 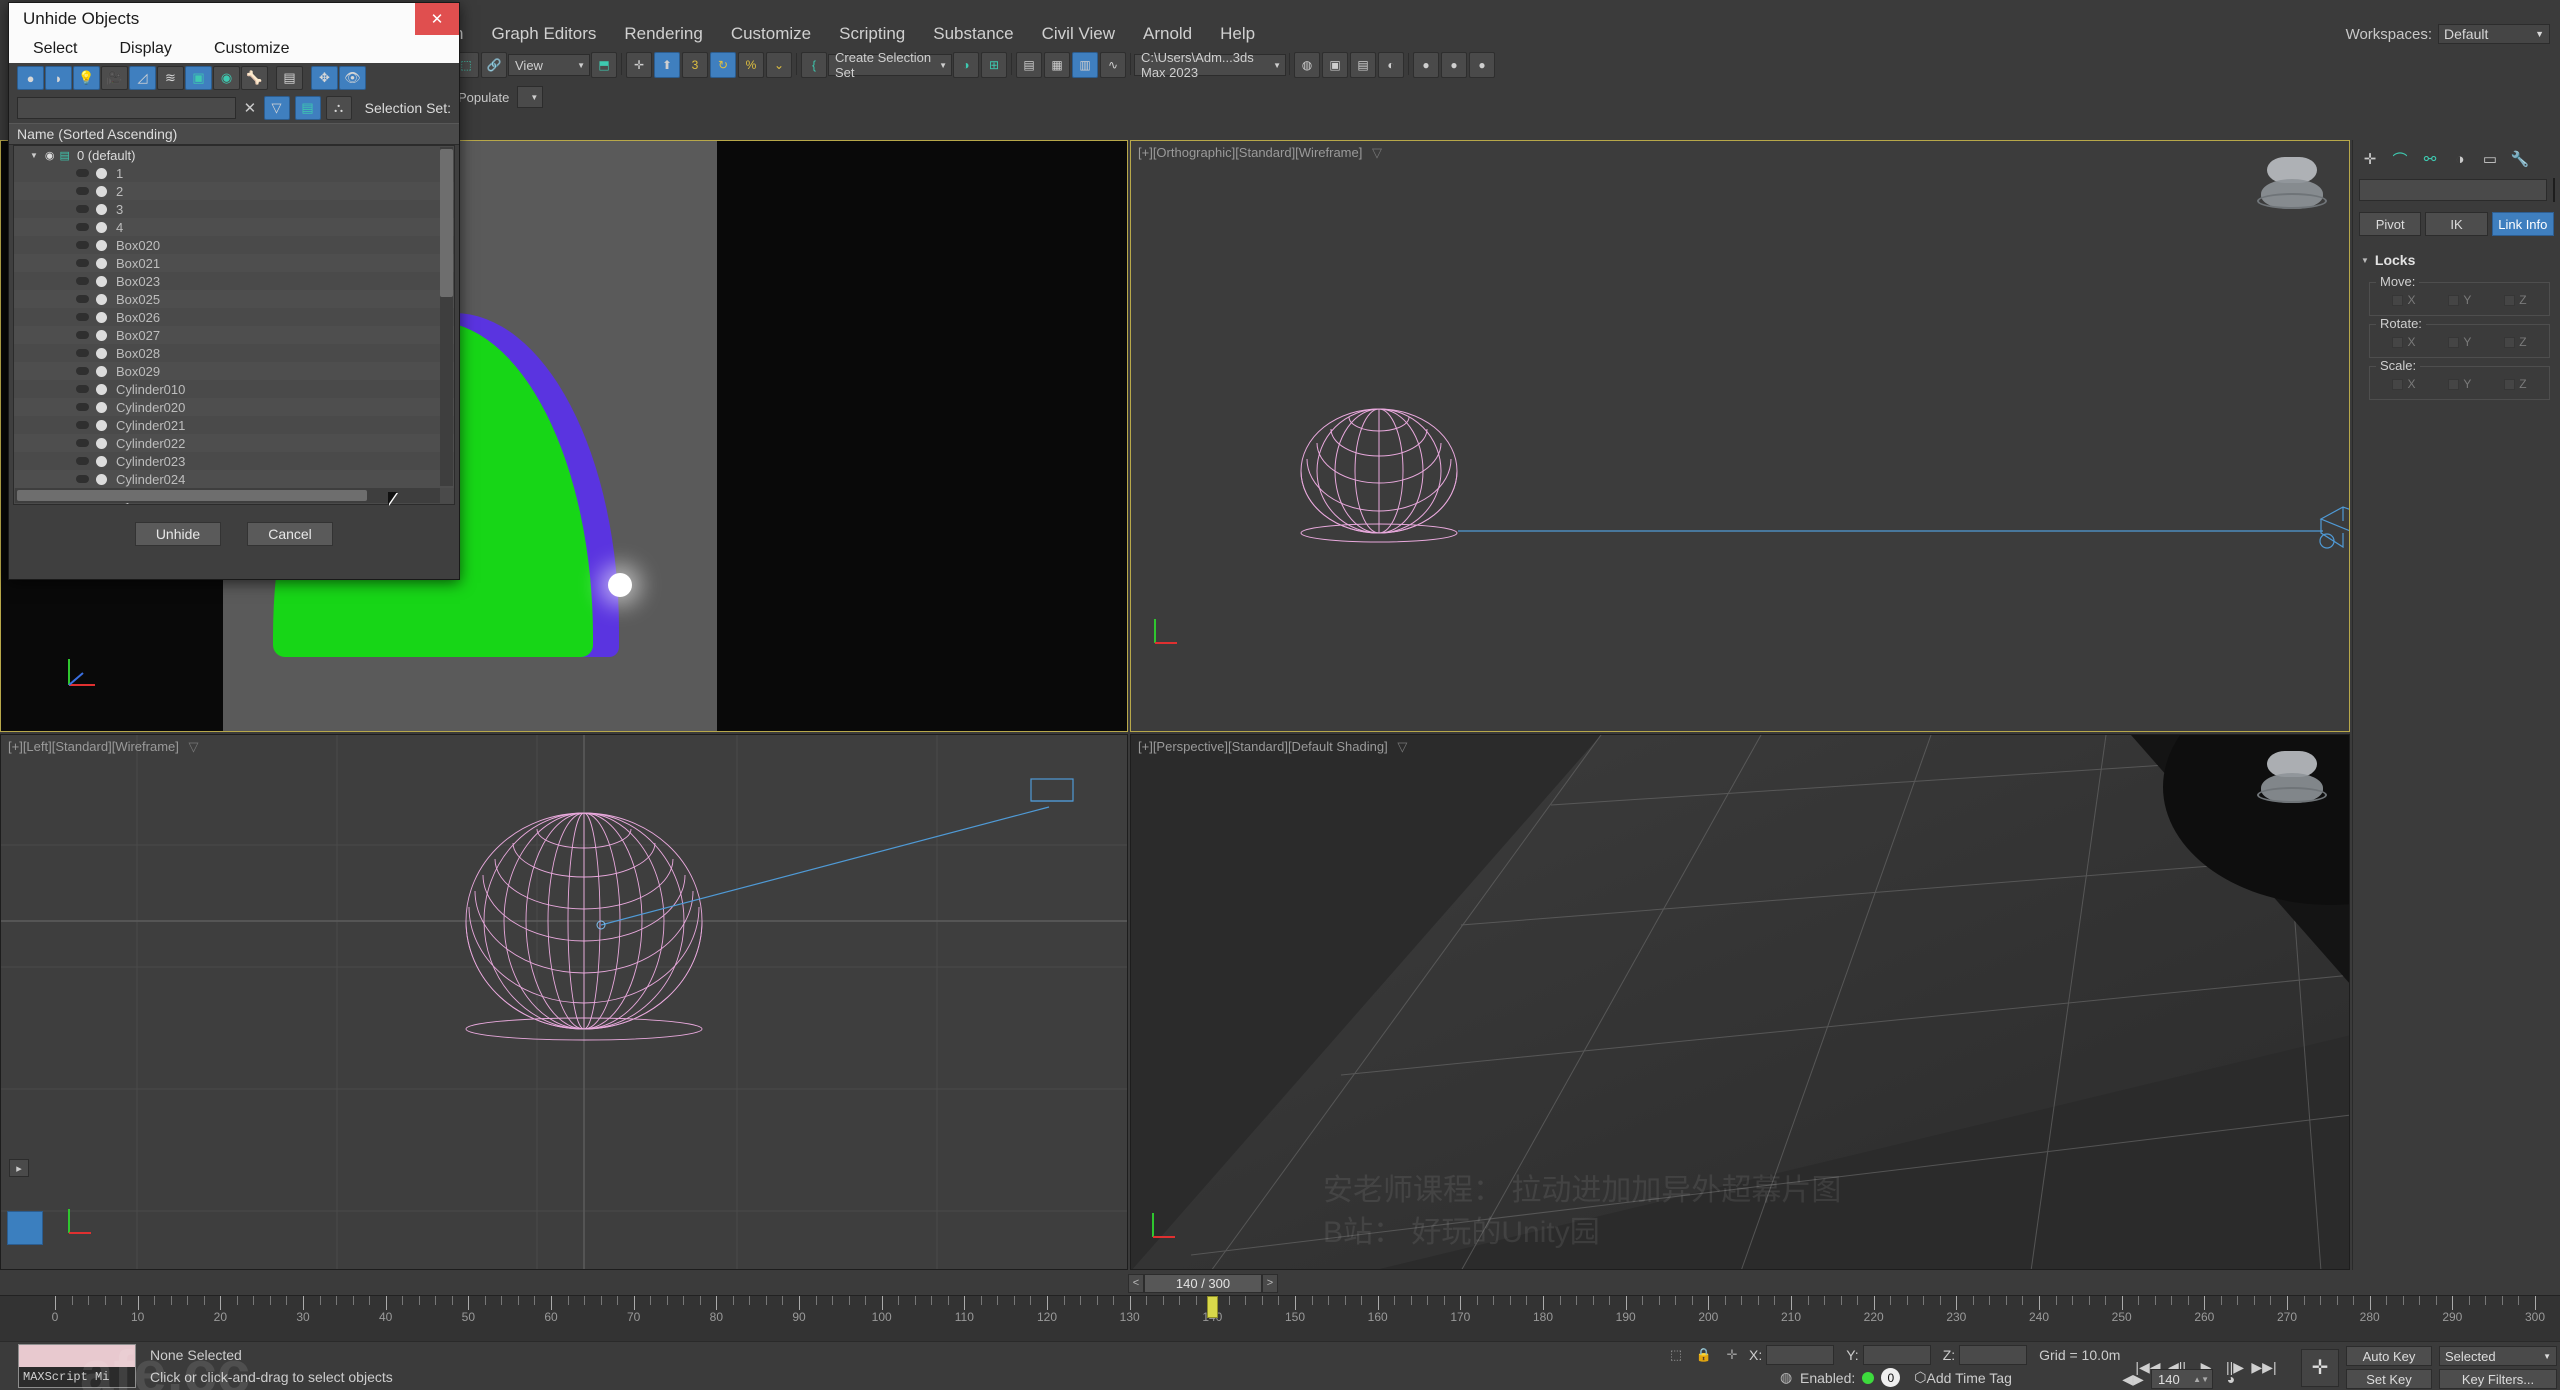 I want to click on scale-lock-x: X, so click(x=2403, y=384).